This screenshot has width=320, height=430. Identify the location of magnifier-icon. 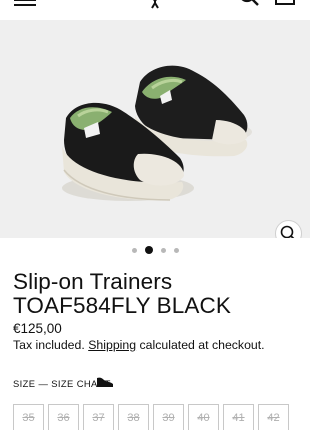
(287, 231).